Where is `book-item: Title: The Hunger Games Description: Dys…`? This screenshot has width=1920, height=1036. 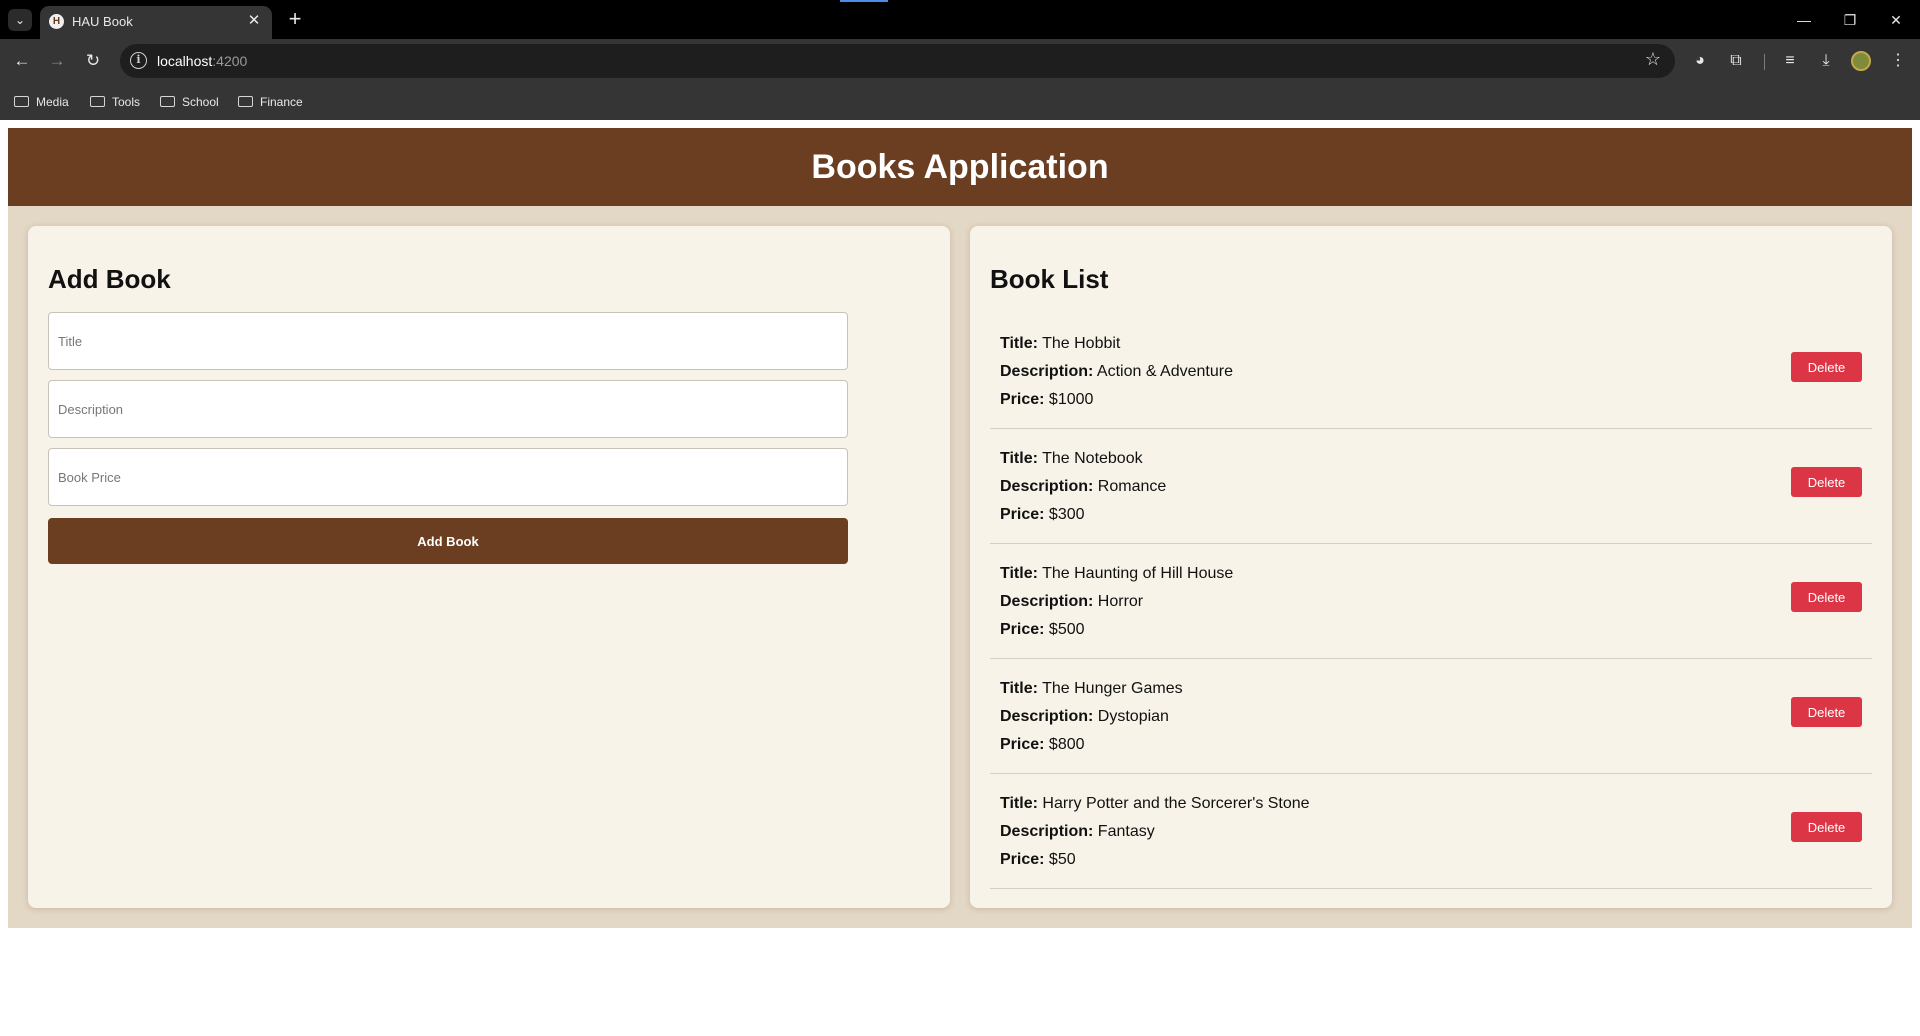 book-item: Title: The Hunger Games Description: Dys… is located at coordinates (1431, 716).